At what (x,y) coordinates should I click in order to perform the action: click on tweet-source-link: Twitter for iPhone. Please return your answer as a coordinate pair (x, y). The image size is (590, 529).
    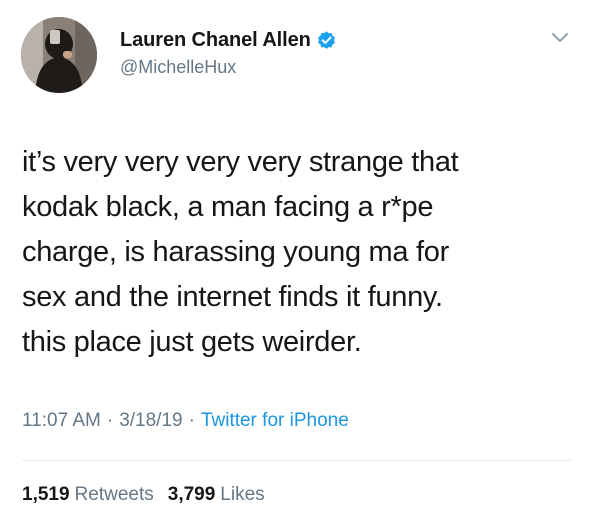
    Looking at the image, I should click on (275, 421).